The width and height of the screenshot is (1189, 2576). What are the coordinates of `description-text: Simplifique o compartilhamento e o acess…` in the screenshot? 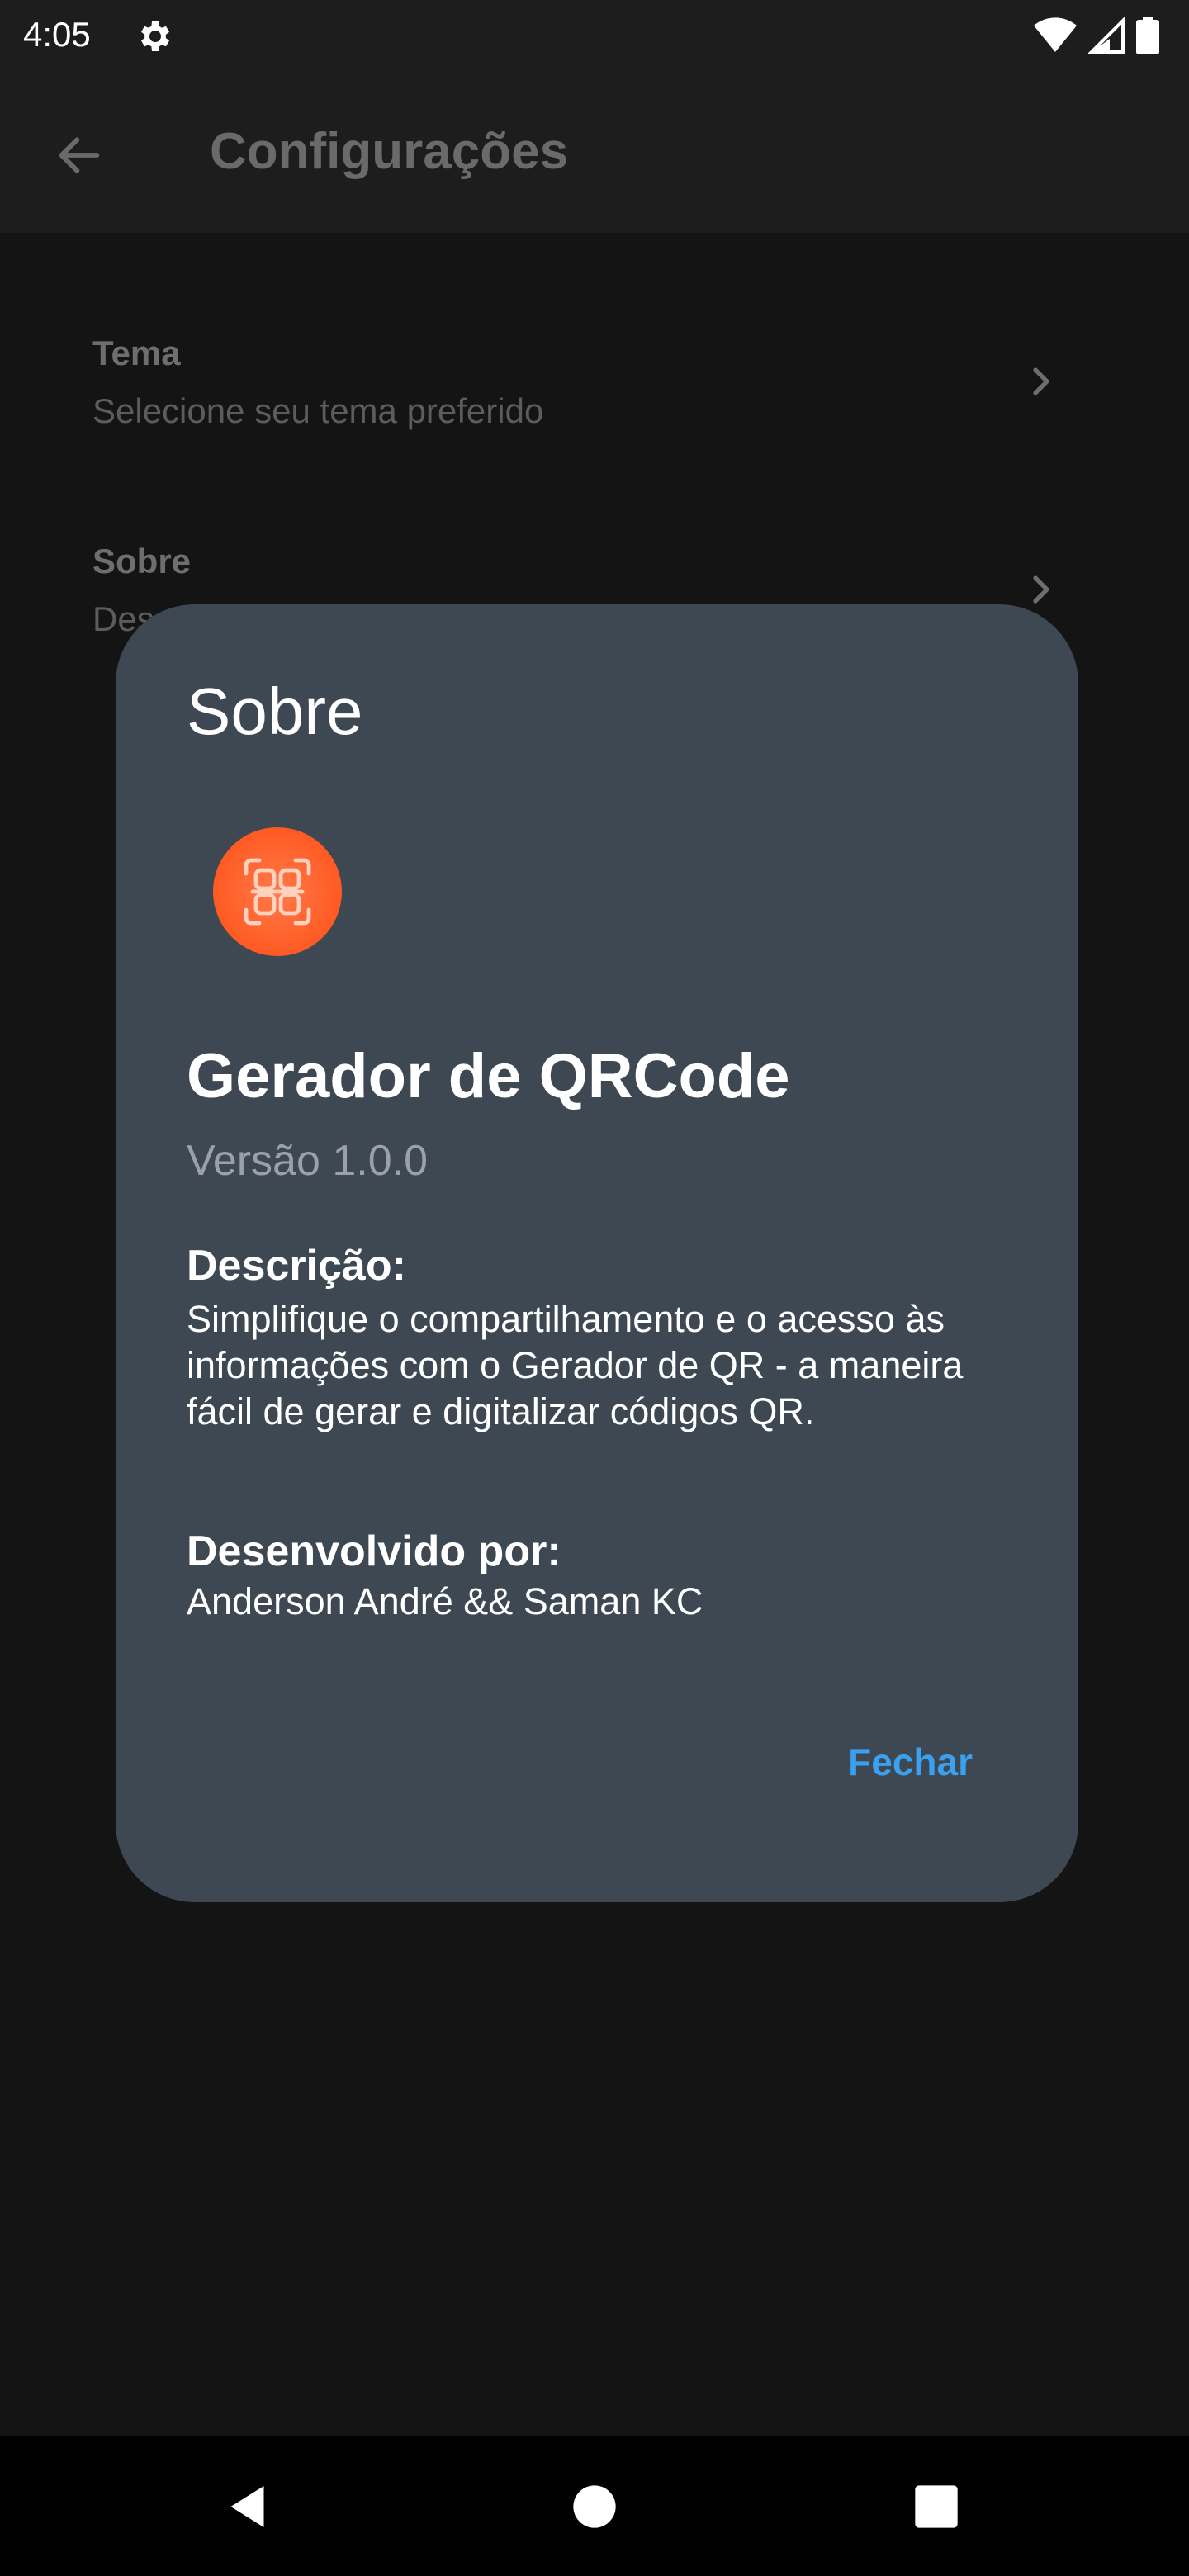 It's located at (575, 1365).